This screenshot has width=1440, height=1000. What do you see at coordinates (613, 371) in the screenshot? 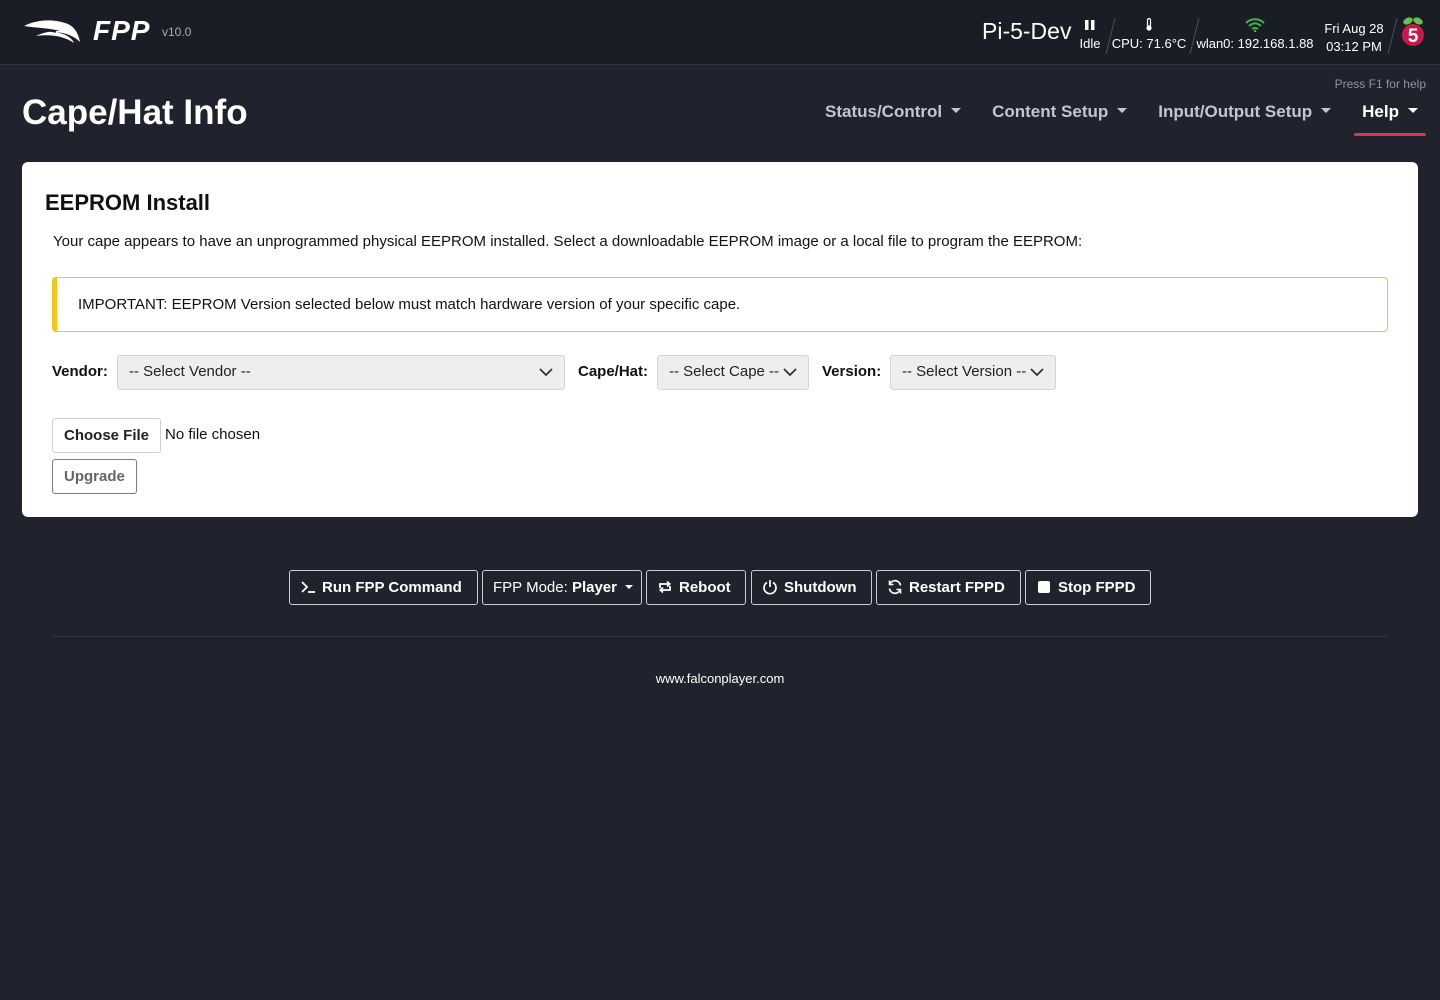
I see `cape-label: Cape/Hat:` at bounding box center [613, 371].